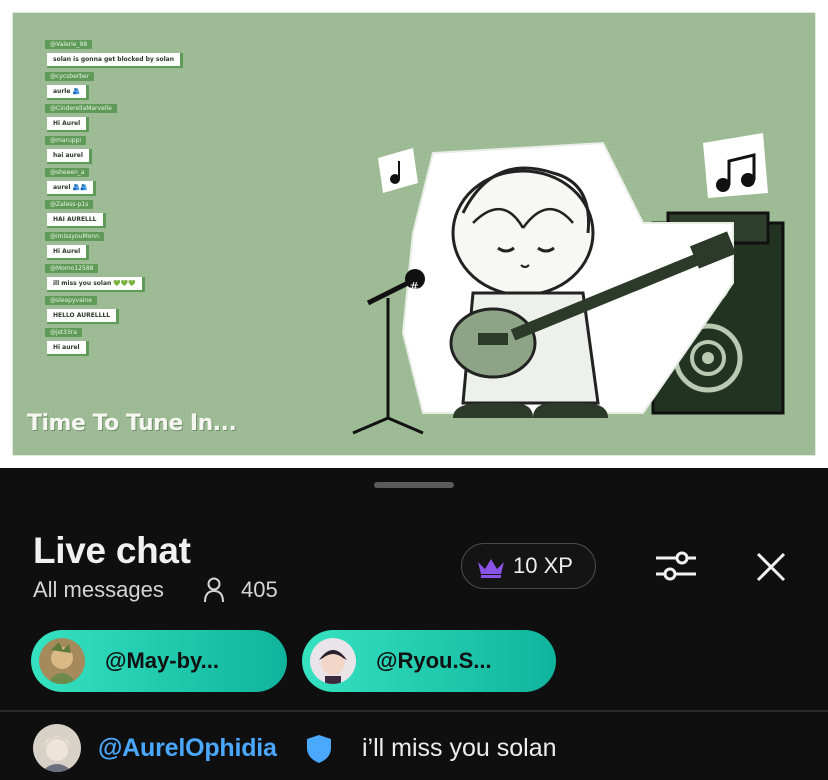 The image size is (828, 780). Describe the element at coordinates (67, 172) in the screenshot. I see `overlay-chat-user: @sheeen_a` at that location.